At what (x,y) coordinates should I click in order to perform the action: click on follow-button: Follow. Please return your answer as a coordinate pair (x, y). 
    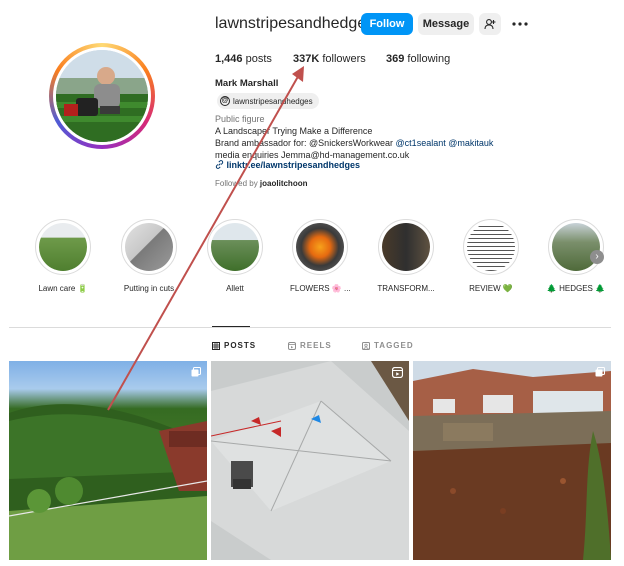
    Looking at the image, I should click on (387, 24).